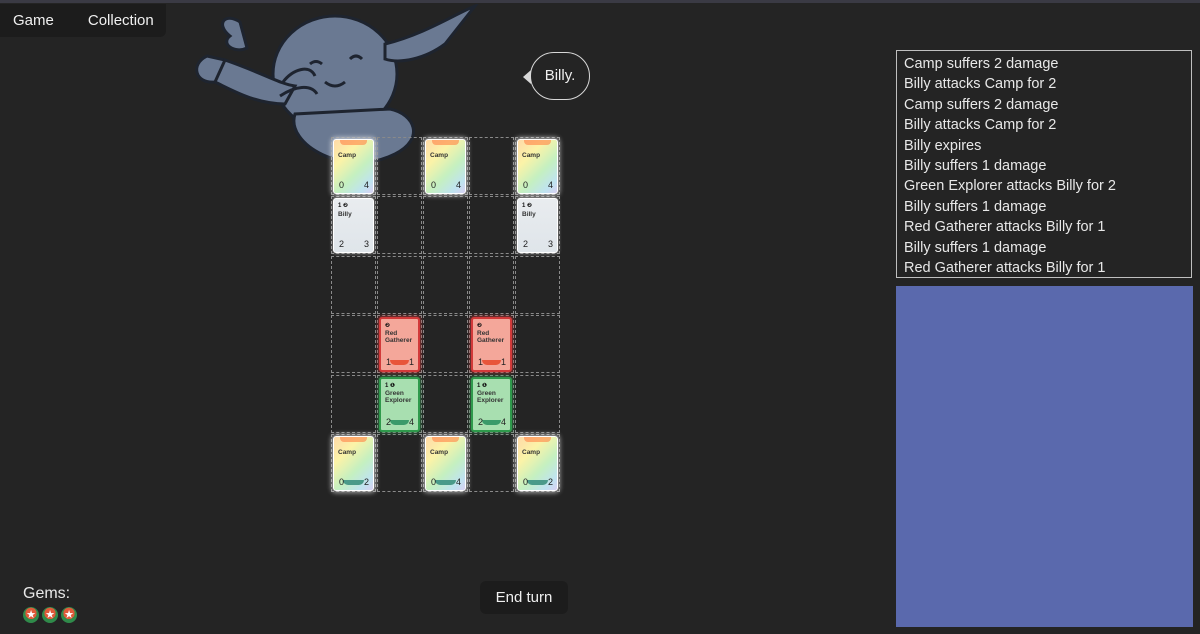  I want to click on speech-bubble: Billy., so click(560, 76).